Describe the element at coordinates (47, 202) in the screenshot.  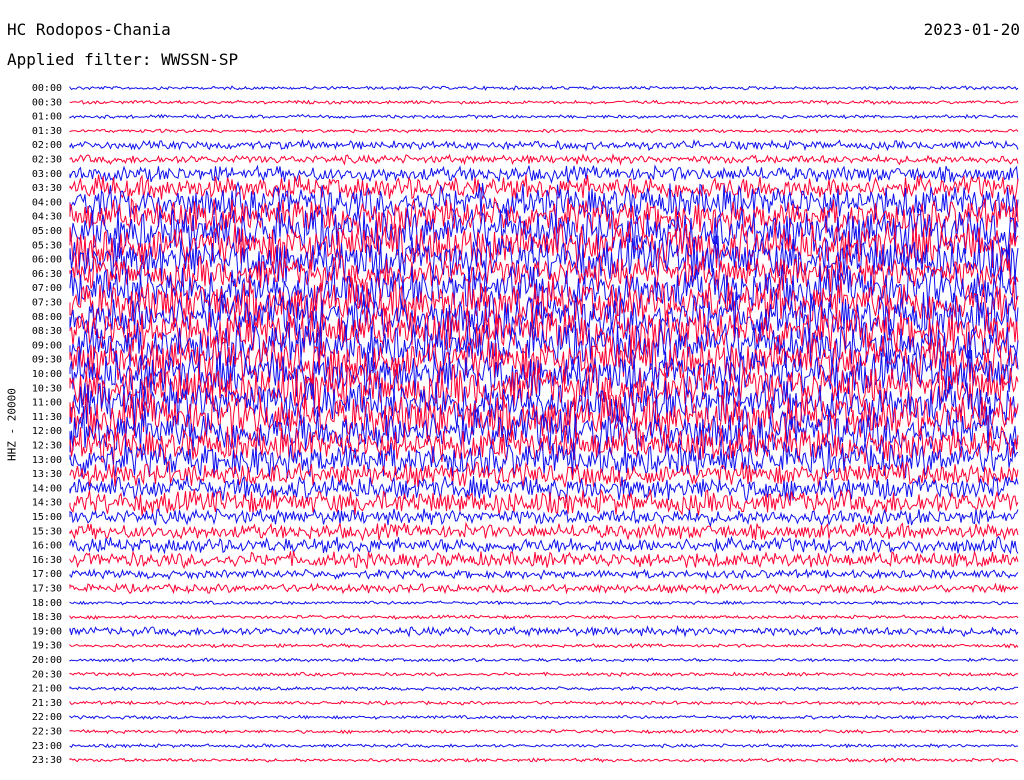
I see `time-tick-label: 04:00` at that location.